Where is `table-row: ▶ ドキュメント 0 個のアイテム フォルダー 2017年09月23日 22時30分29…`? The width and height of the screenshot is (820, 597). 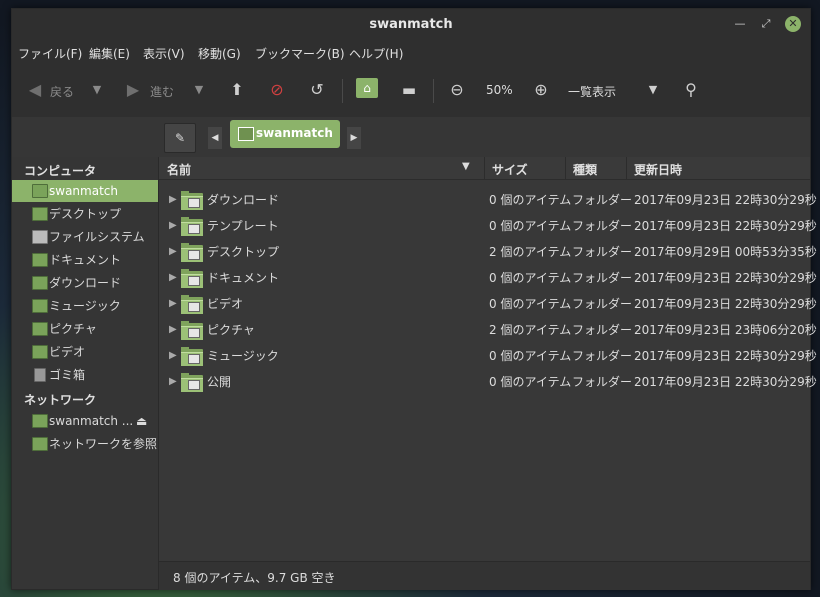 table-row: ▶ ドキュメント 0 個のアイテム フォルダー 2017年09月23日 22時30分29… is located at coordinates (488, 278).